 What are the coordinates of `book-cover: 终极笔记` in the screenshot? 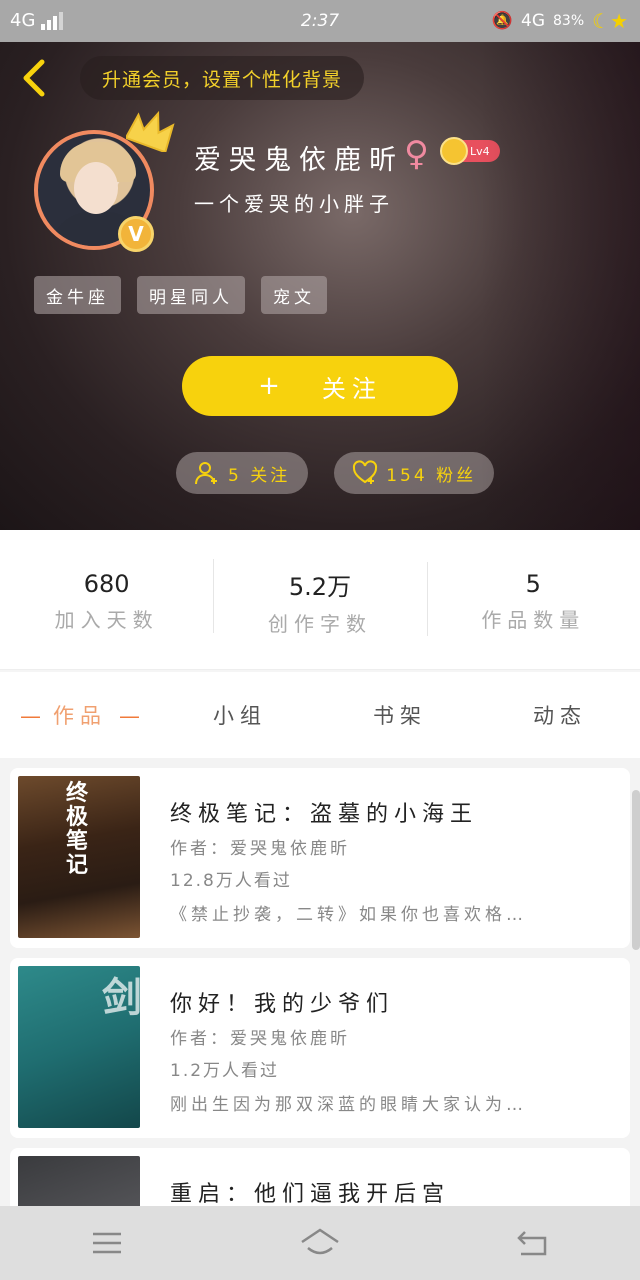 It's located at (79, 857).